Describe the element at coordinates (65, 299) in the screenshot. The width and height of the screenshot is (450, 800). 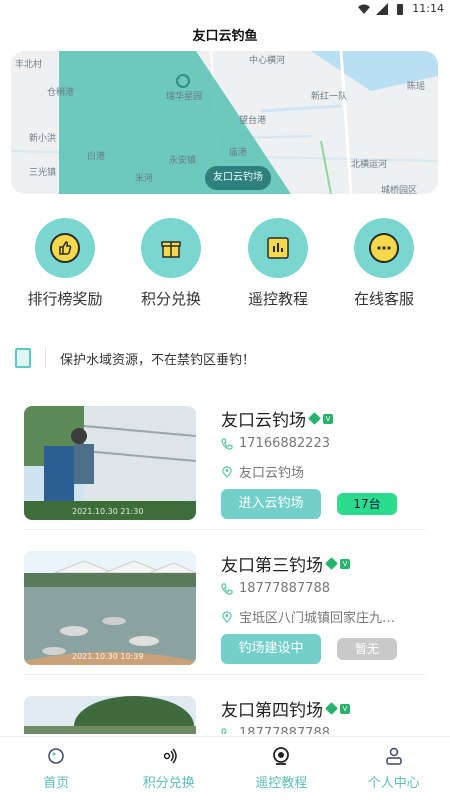
I see `shortcut-label: 排行榜奖励` at that location.